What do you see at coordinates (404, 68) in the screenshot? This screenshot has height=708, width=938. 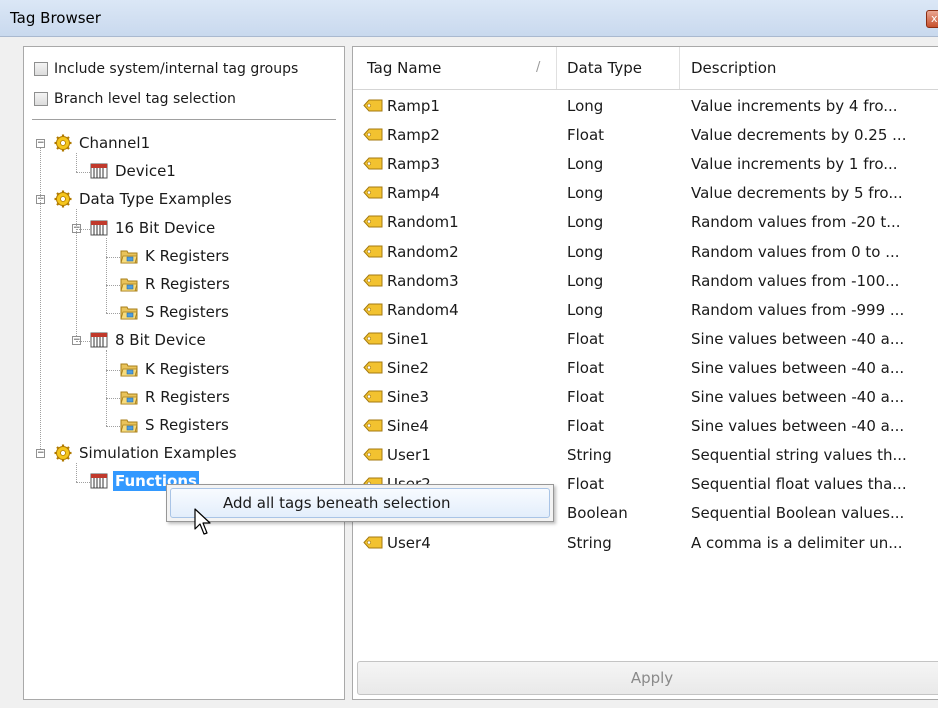 I see `column-header-tag-name: Tag Name` at bounding box center [404, 68].